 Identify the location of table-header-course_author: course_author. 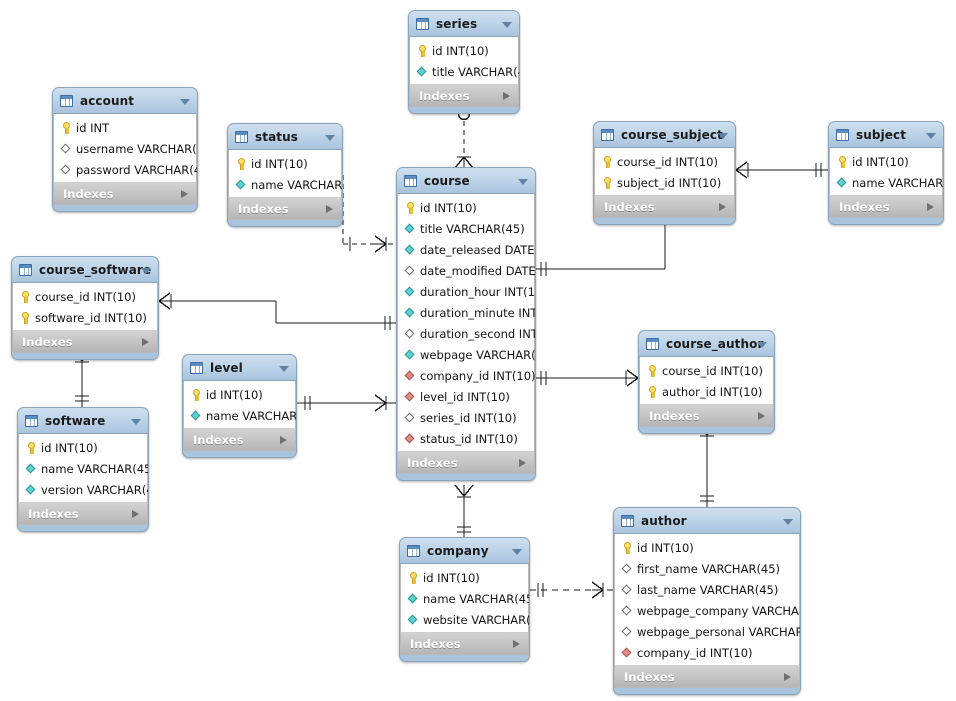
(706, 344).